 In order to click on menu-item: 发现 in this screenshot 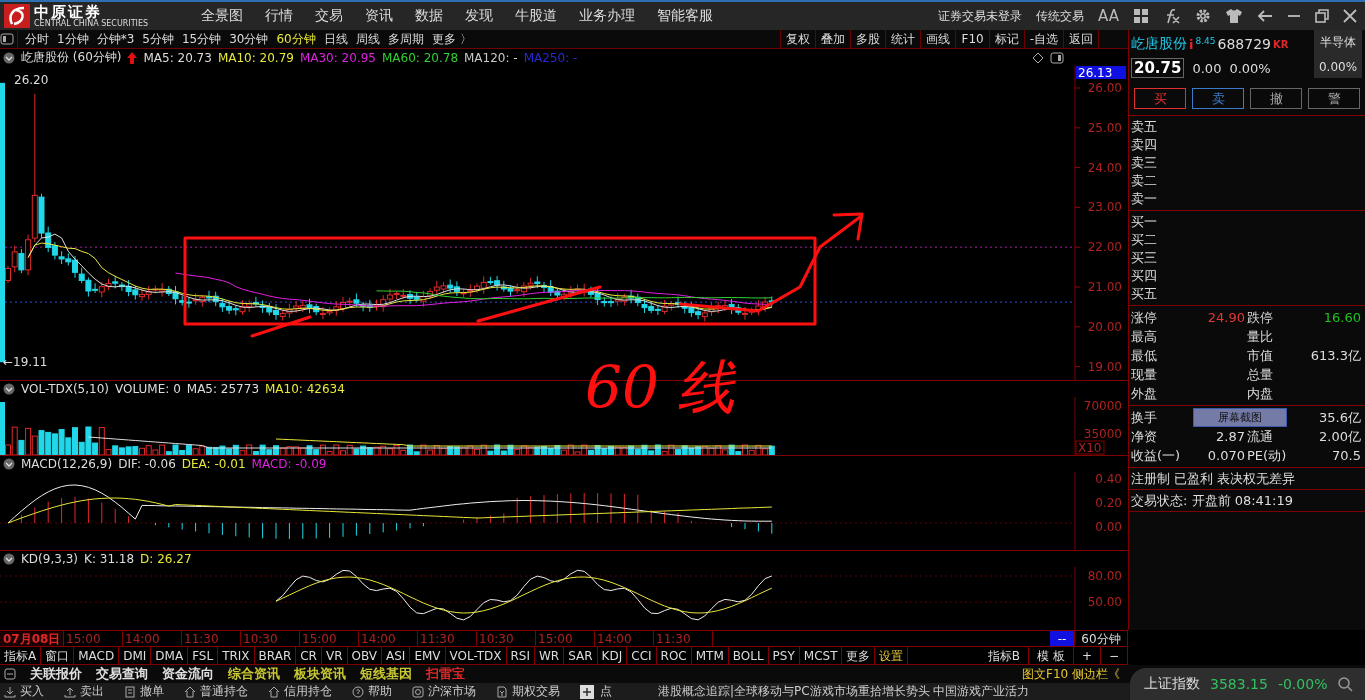, I will do `click(479, 16)`.